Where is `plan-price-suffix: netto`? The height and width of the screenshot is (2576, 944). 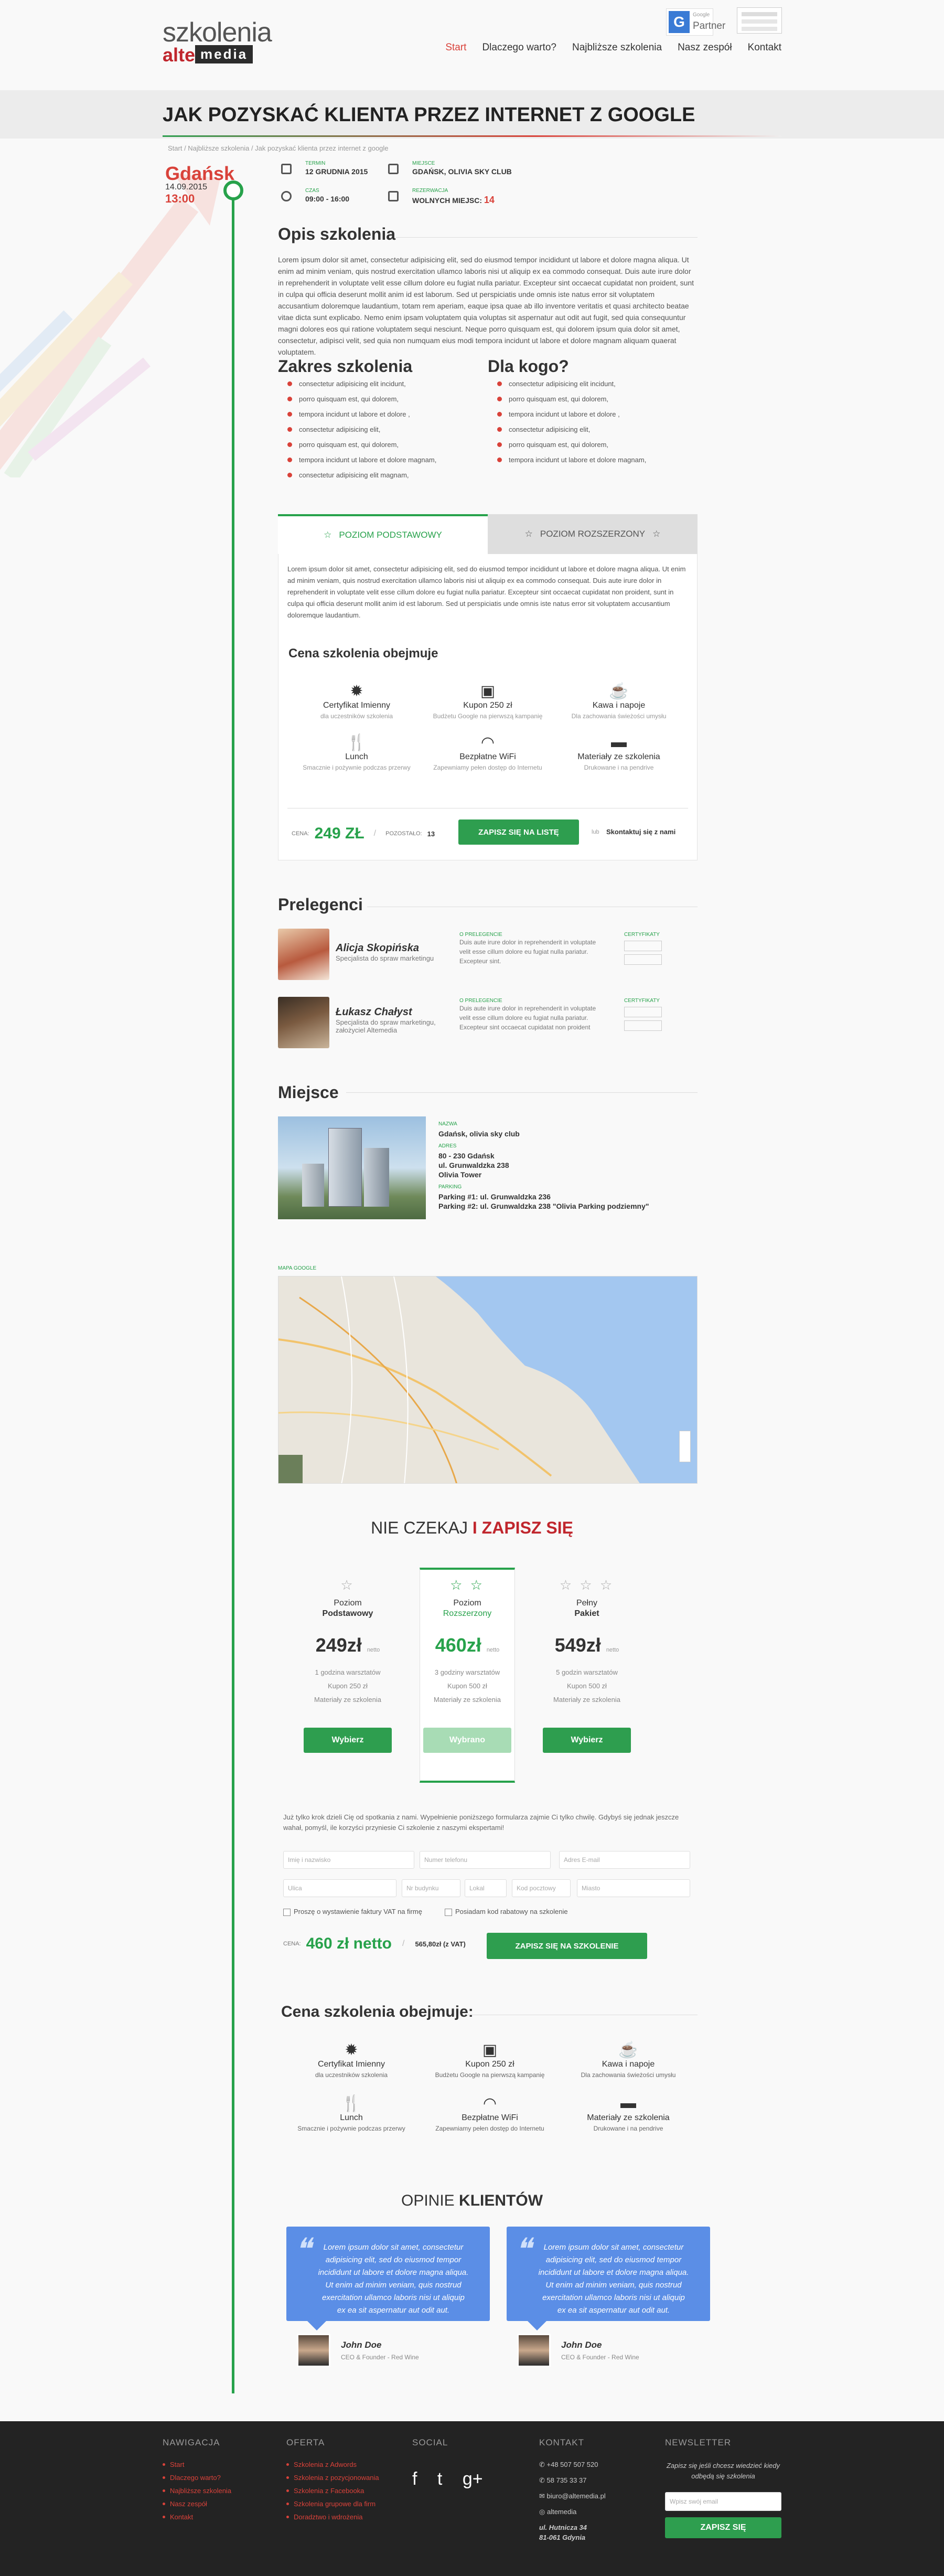
plan-price-suffix: netto is located at coordinates (493, 1650).